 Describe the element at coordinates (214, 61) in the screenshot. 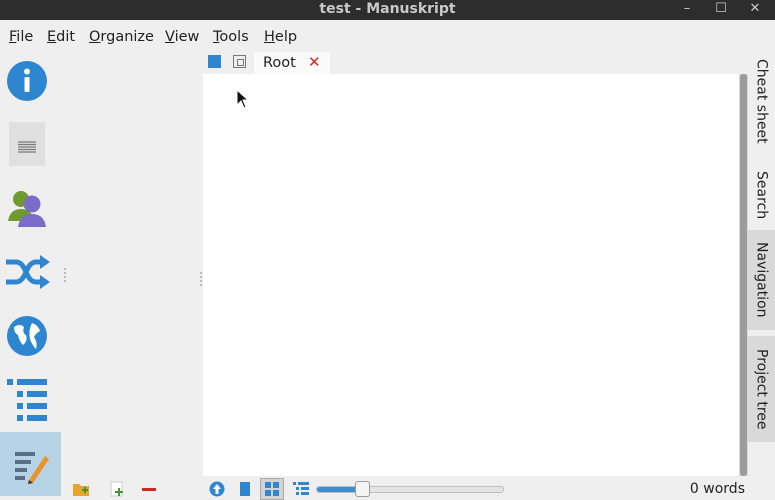

I see `split-view-icon` at that location.